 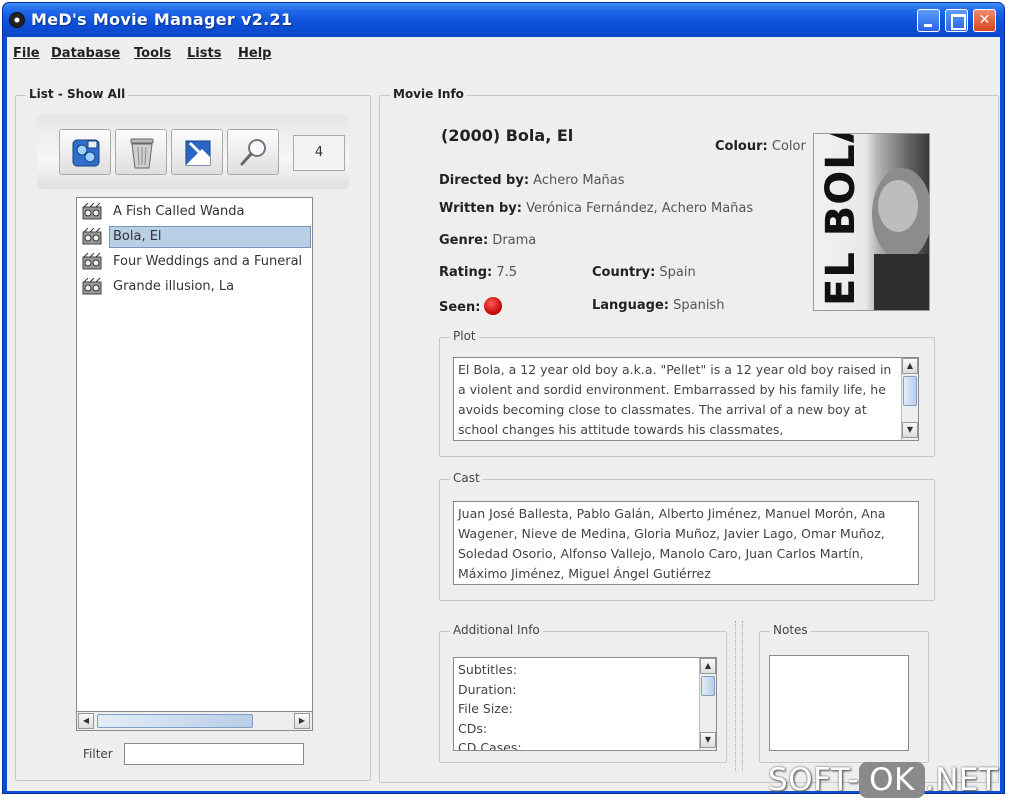 What do you see at coordinates (179, 211) in the screenshot?
I see `list-item-title: A Fish Called Wanda` at bounding box center [179, 211].